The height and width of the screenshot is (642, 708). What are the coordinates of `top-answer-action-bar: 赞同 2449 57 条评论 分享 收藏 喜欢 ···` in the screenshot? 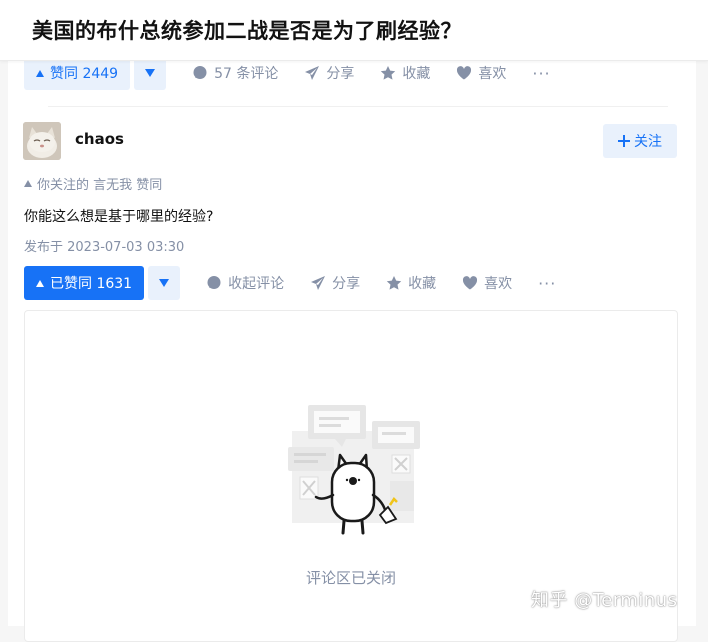 It's located at (287, 73).